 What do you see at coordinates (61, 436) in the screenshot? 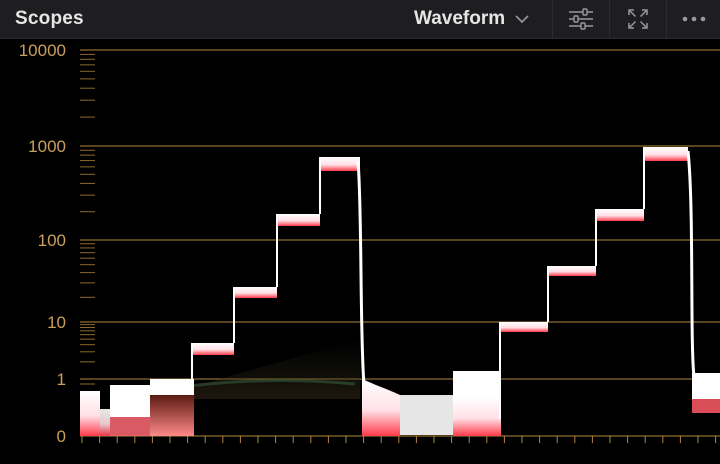
I see `scale-label-0: 0` at bounding box center [61, 436].